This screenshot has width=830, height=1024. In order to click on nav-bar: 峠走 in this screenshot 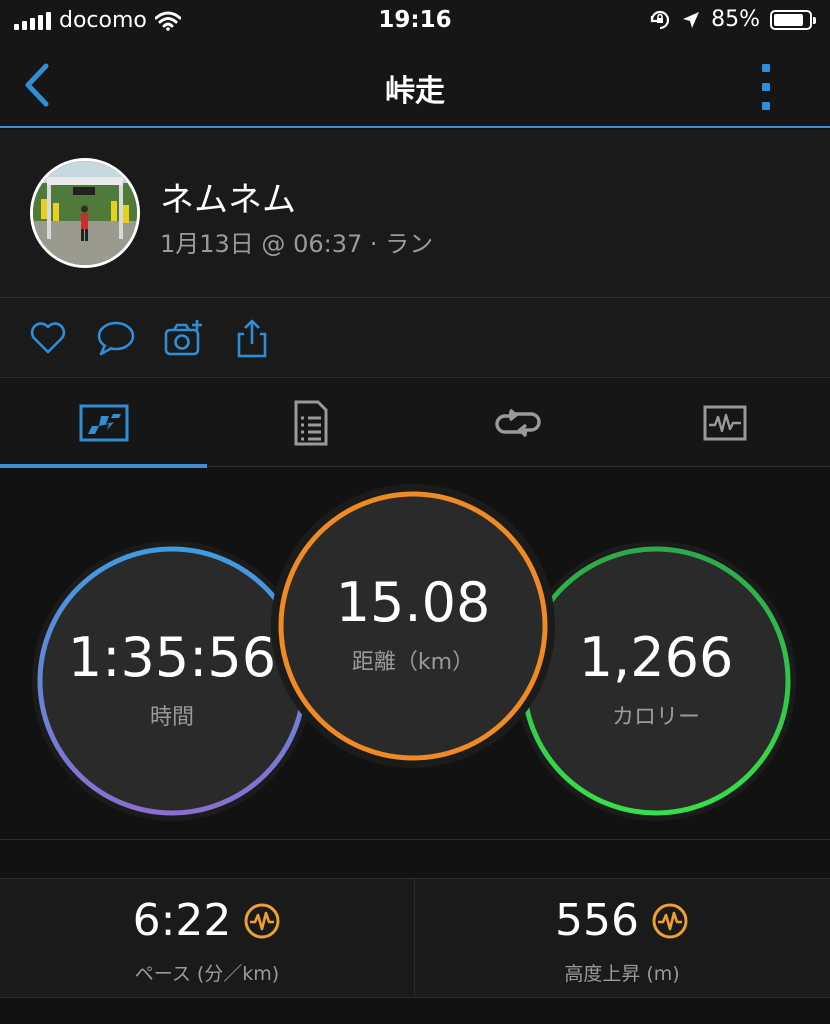, I will do `click(415, 86)`.